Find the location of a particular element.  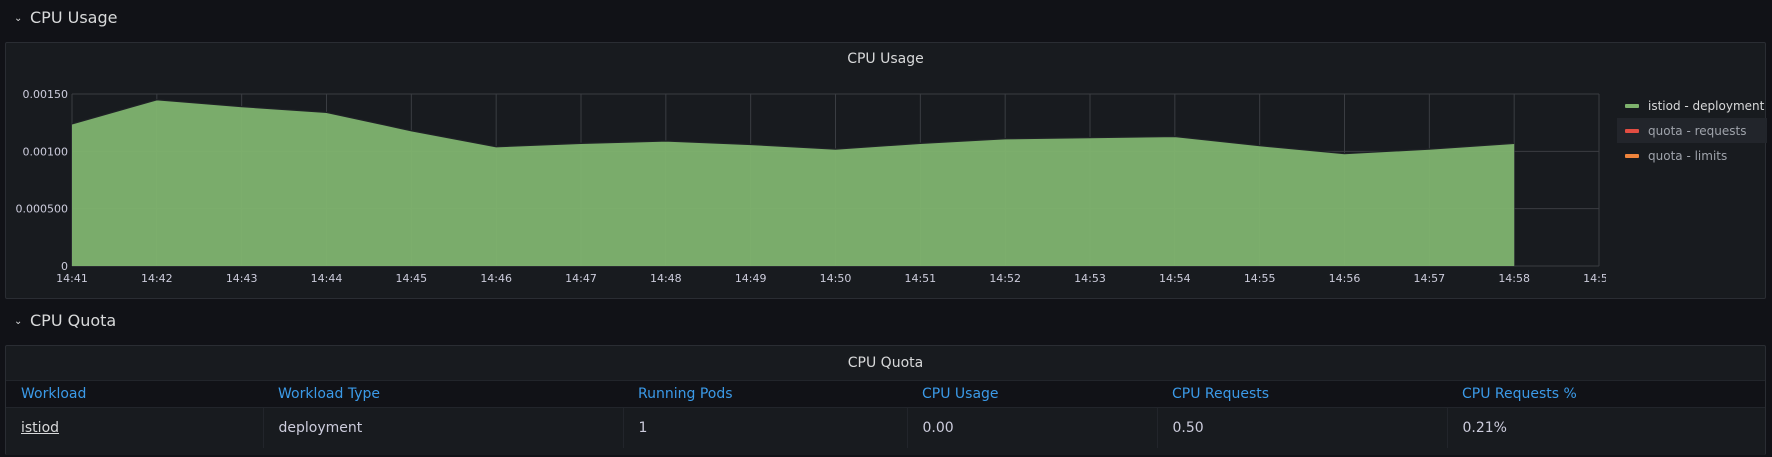

legend-label: quota - requests is located at coordinates (1697, 130).